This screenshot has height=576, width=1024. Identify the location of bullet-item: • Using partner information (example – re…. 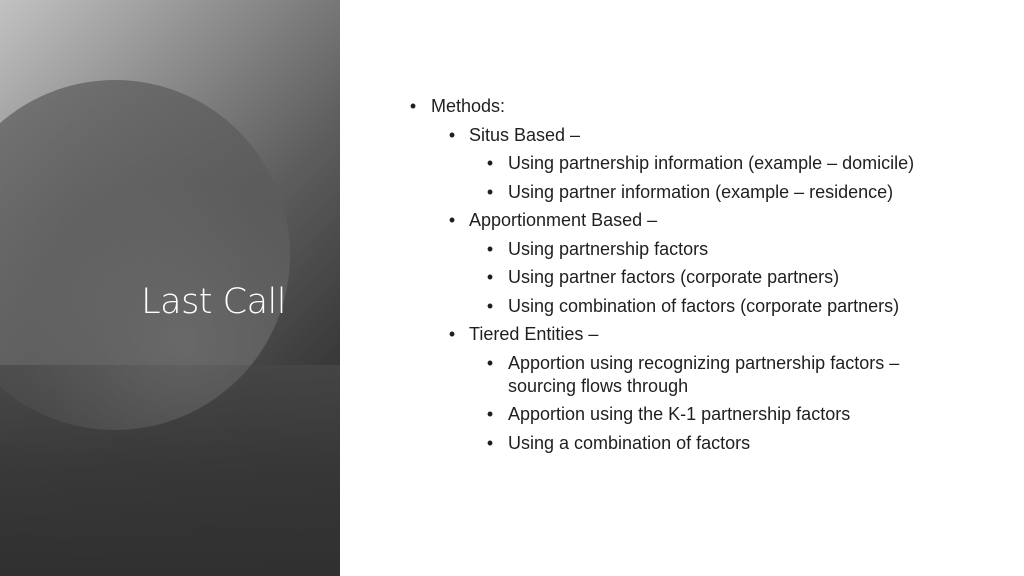
(690, 191).